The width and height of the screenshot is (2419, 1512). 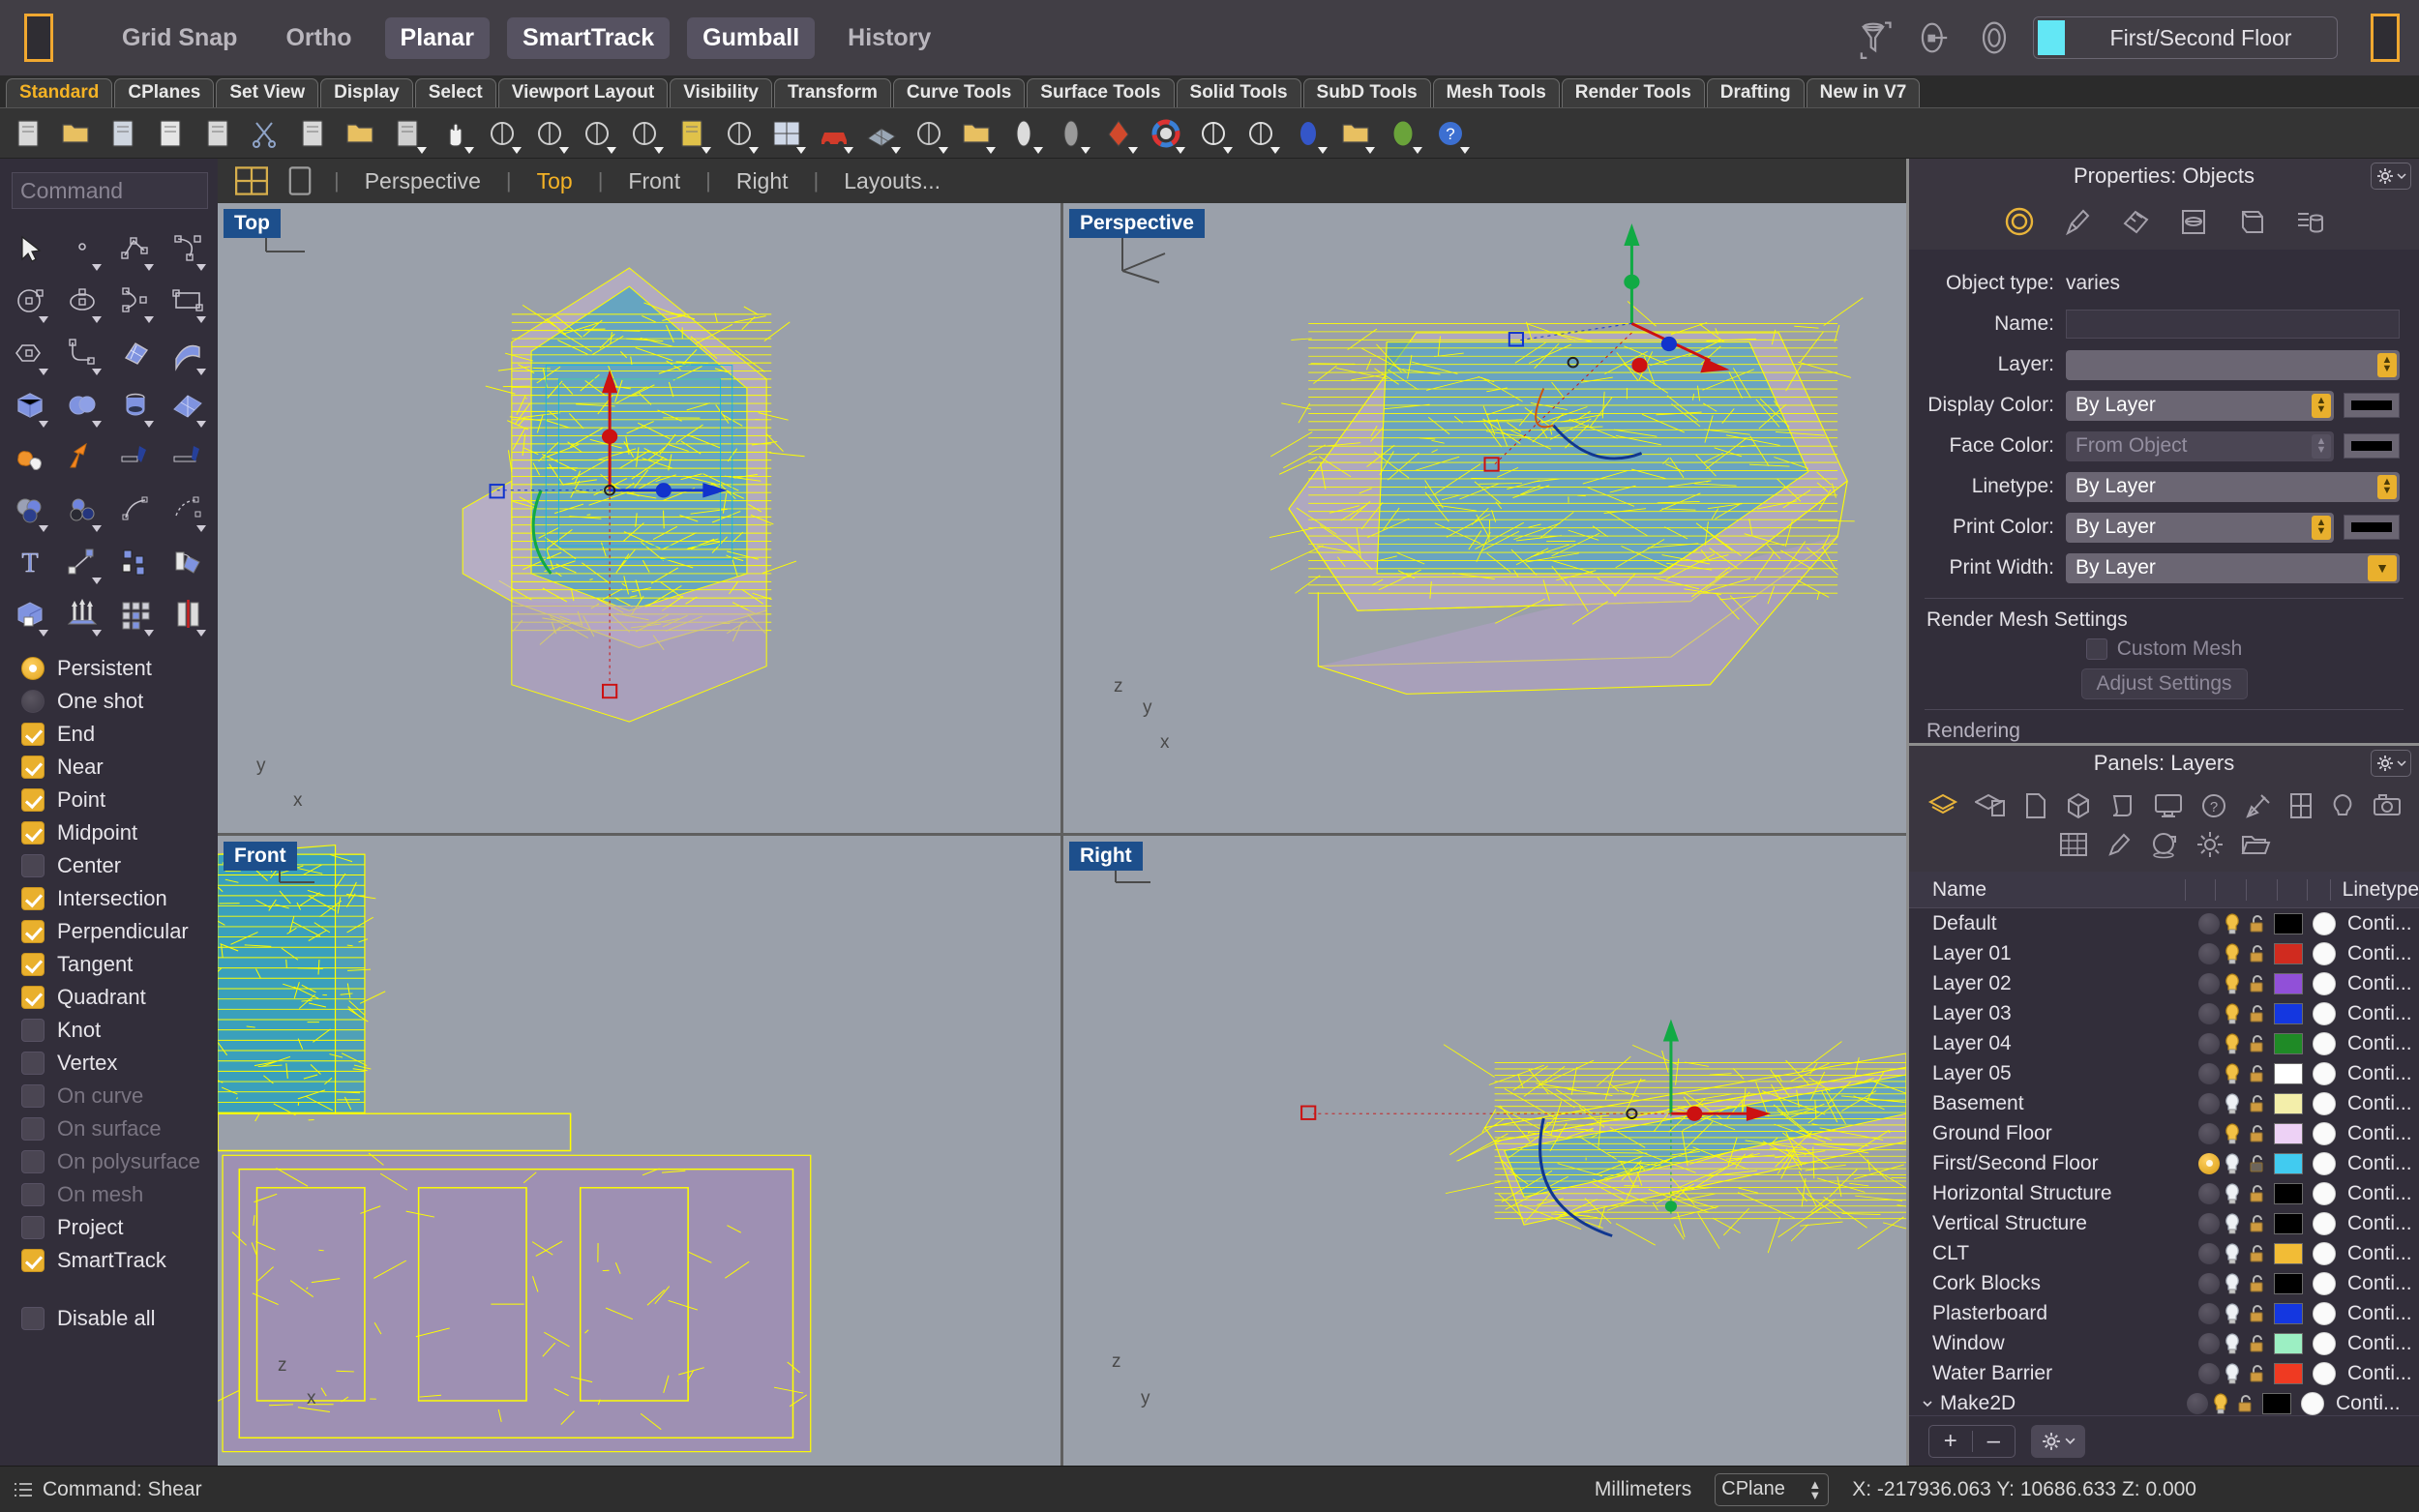 I want to click on tab-solid-tools: Solid Tools, so click(x=1239, y=93).